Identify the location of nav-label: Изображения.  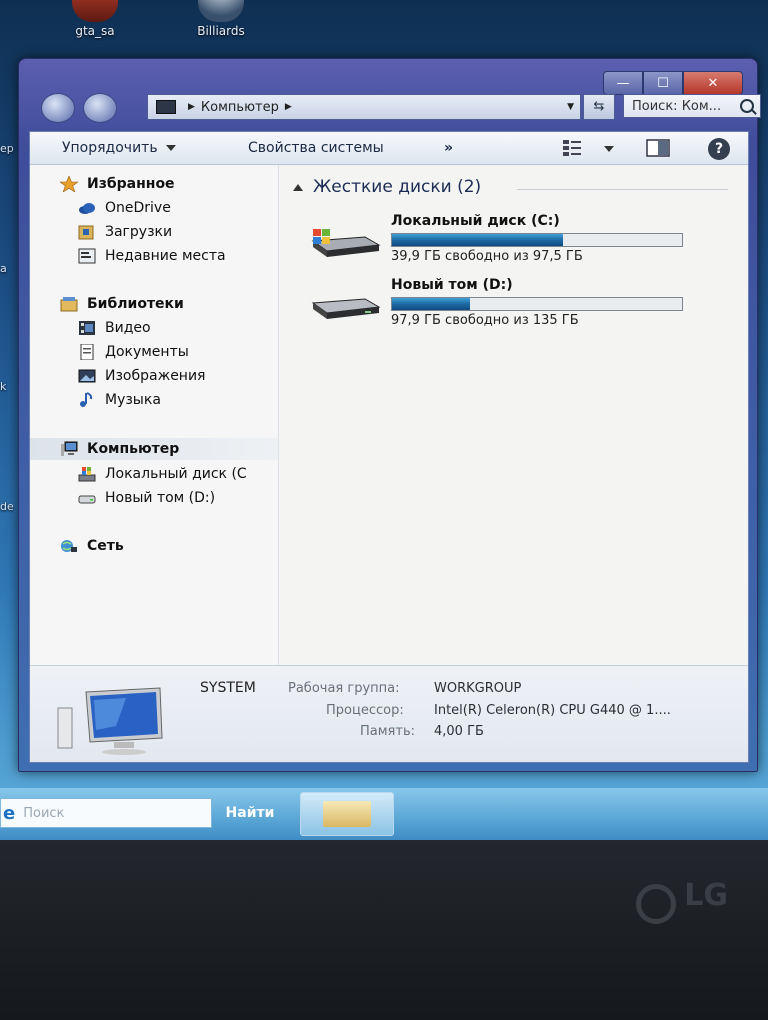
(155, 376).